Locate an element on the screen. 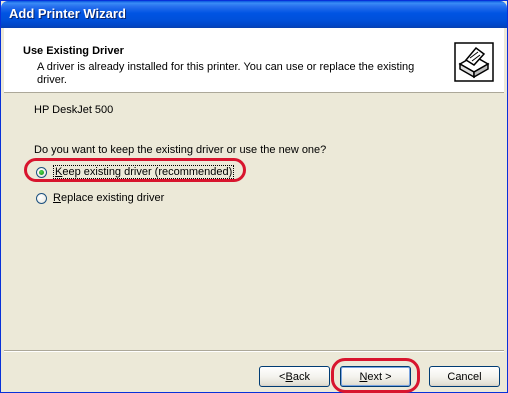 Image resolution: width=508 pixels, height=393 pixels. printer-icon is located at coordinates (474, 62).